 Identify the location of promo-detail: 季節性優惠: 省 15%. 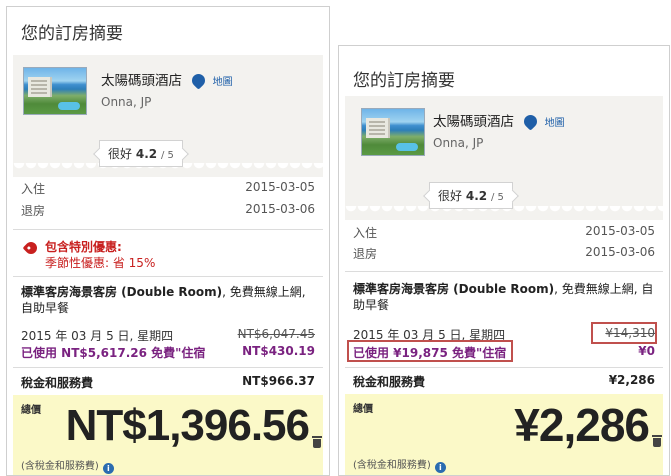
(100, 263).